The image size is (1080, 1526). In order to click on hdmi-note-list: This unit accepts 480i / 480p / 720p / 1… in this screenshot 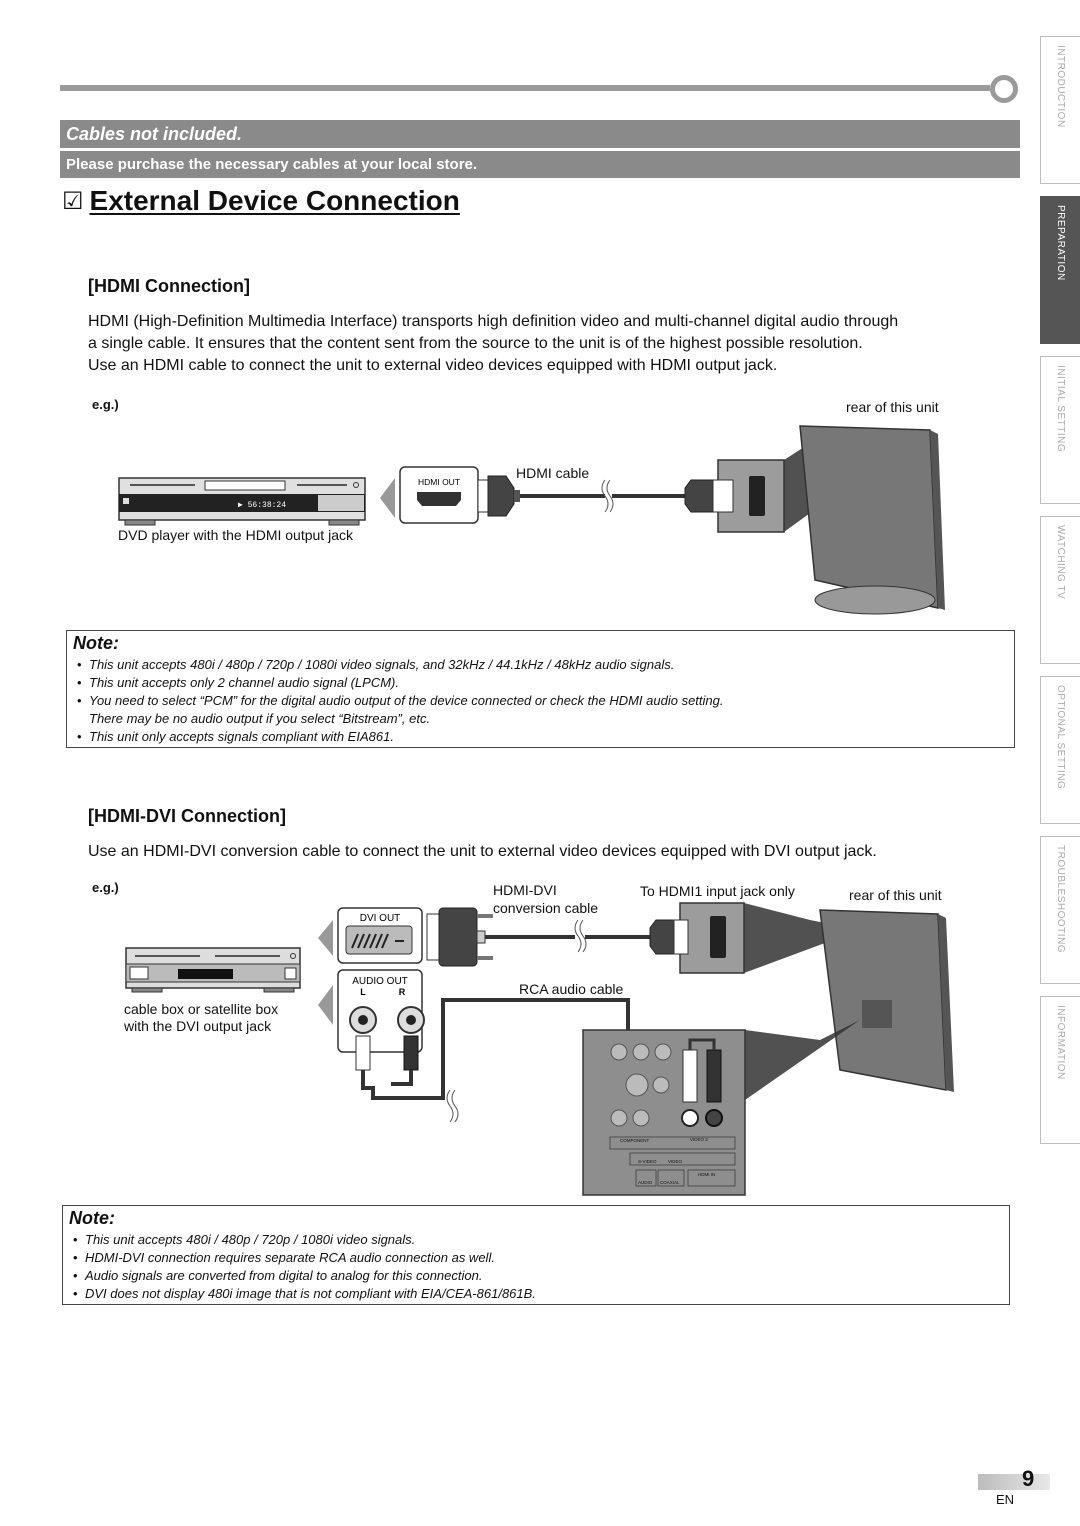, I will do `click(540, 701)`.